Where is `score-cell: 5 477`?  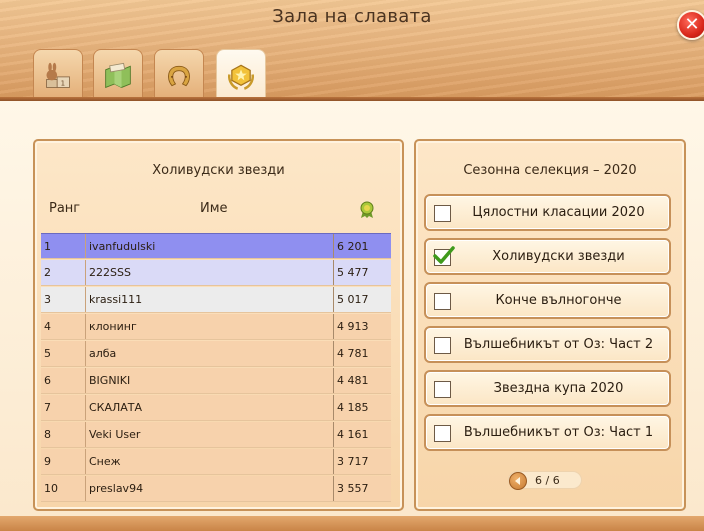
score-cell: 5 477 is located at coordinates (353, 272).